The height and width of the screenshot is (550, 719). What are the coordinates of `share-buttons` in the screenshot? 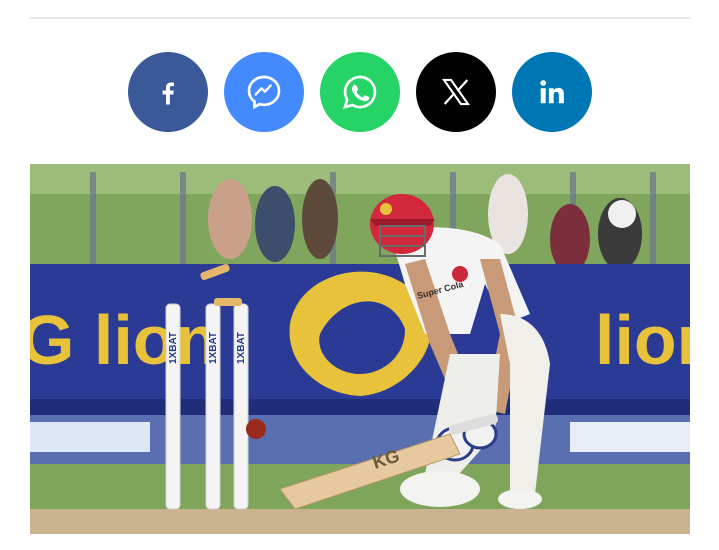 It's located at (360, 92).